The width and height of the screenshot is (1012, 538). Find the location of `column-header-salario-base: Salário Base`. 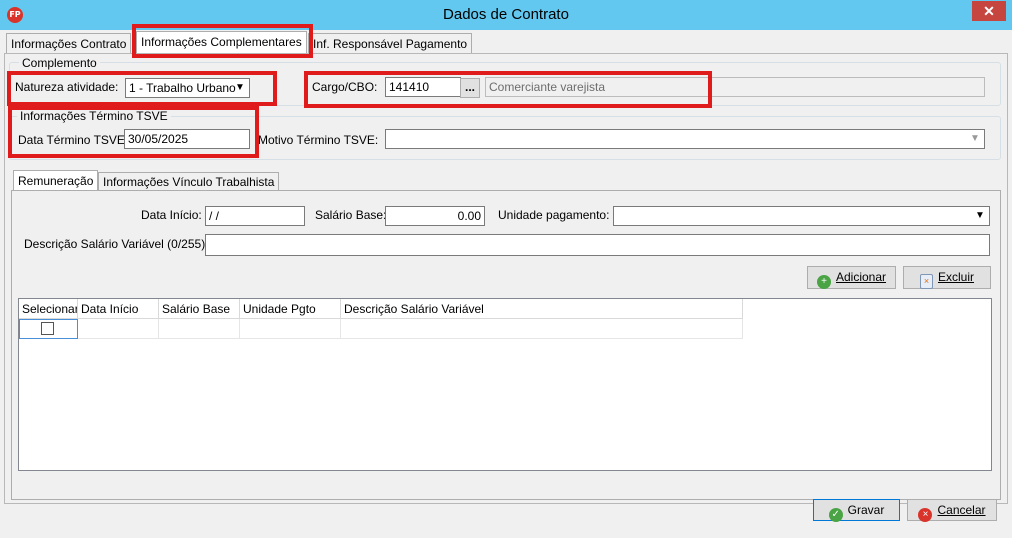

column-header-salario-base: Salário Base is located at coordinates (199, 309).